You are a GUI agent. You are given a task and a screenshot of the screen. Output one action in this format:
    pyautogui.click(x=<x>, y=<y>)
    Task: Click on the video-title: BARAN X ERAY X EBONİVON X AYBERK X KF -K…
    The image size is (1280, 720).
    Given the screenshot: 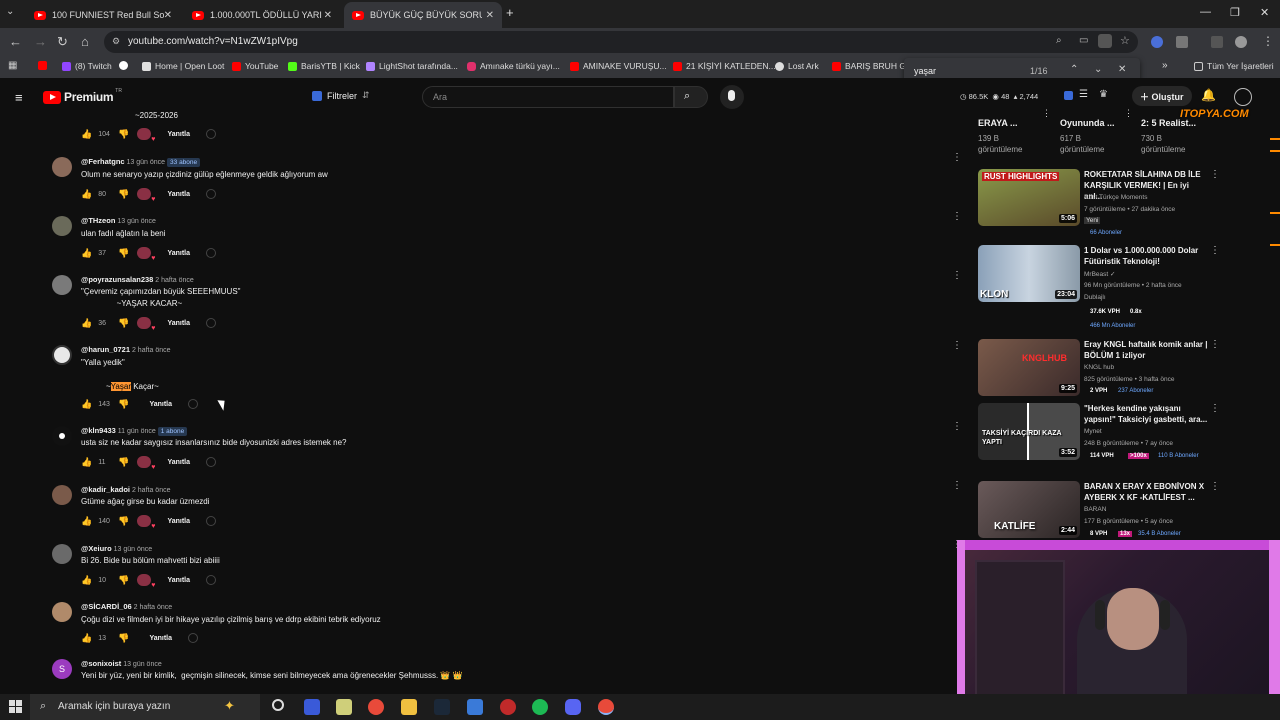 What is the action you would take?
    pyautogui.click(x=1146, y=492)
    